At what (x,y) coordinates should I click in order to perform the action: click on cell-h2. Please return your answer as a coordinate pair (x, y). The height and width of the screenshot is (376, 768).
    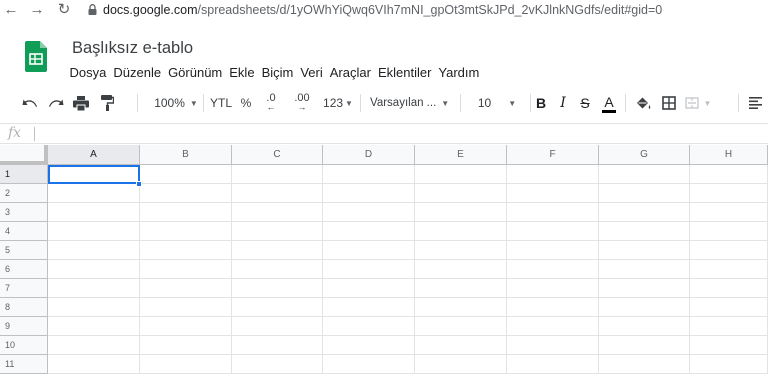
    Looking at the image, I should click on (729, 193).